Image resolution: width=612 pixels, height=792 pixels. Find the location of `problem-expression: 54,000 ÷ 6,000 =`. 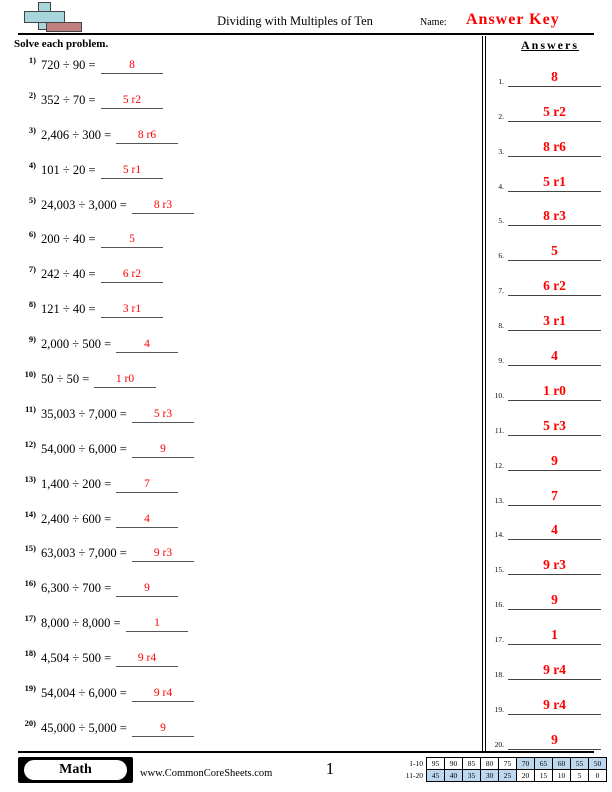

problem-expression: 54,000 ÷ 6,000 = is located at coordinates (84, 448).